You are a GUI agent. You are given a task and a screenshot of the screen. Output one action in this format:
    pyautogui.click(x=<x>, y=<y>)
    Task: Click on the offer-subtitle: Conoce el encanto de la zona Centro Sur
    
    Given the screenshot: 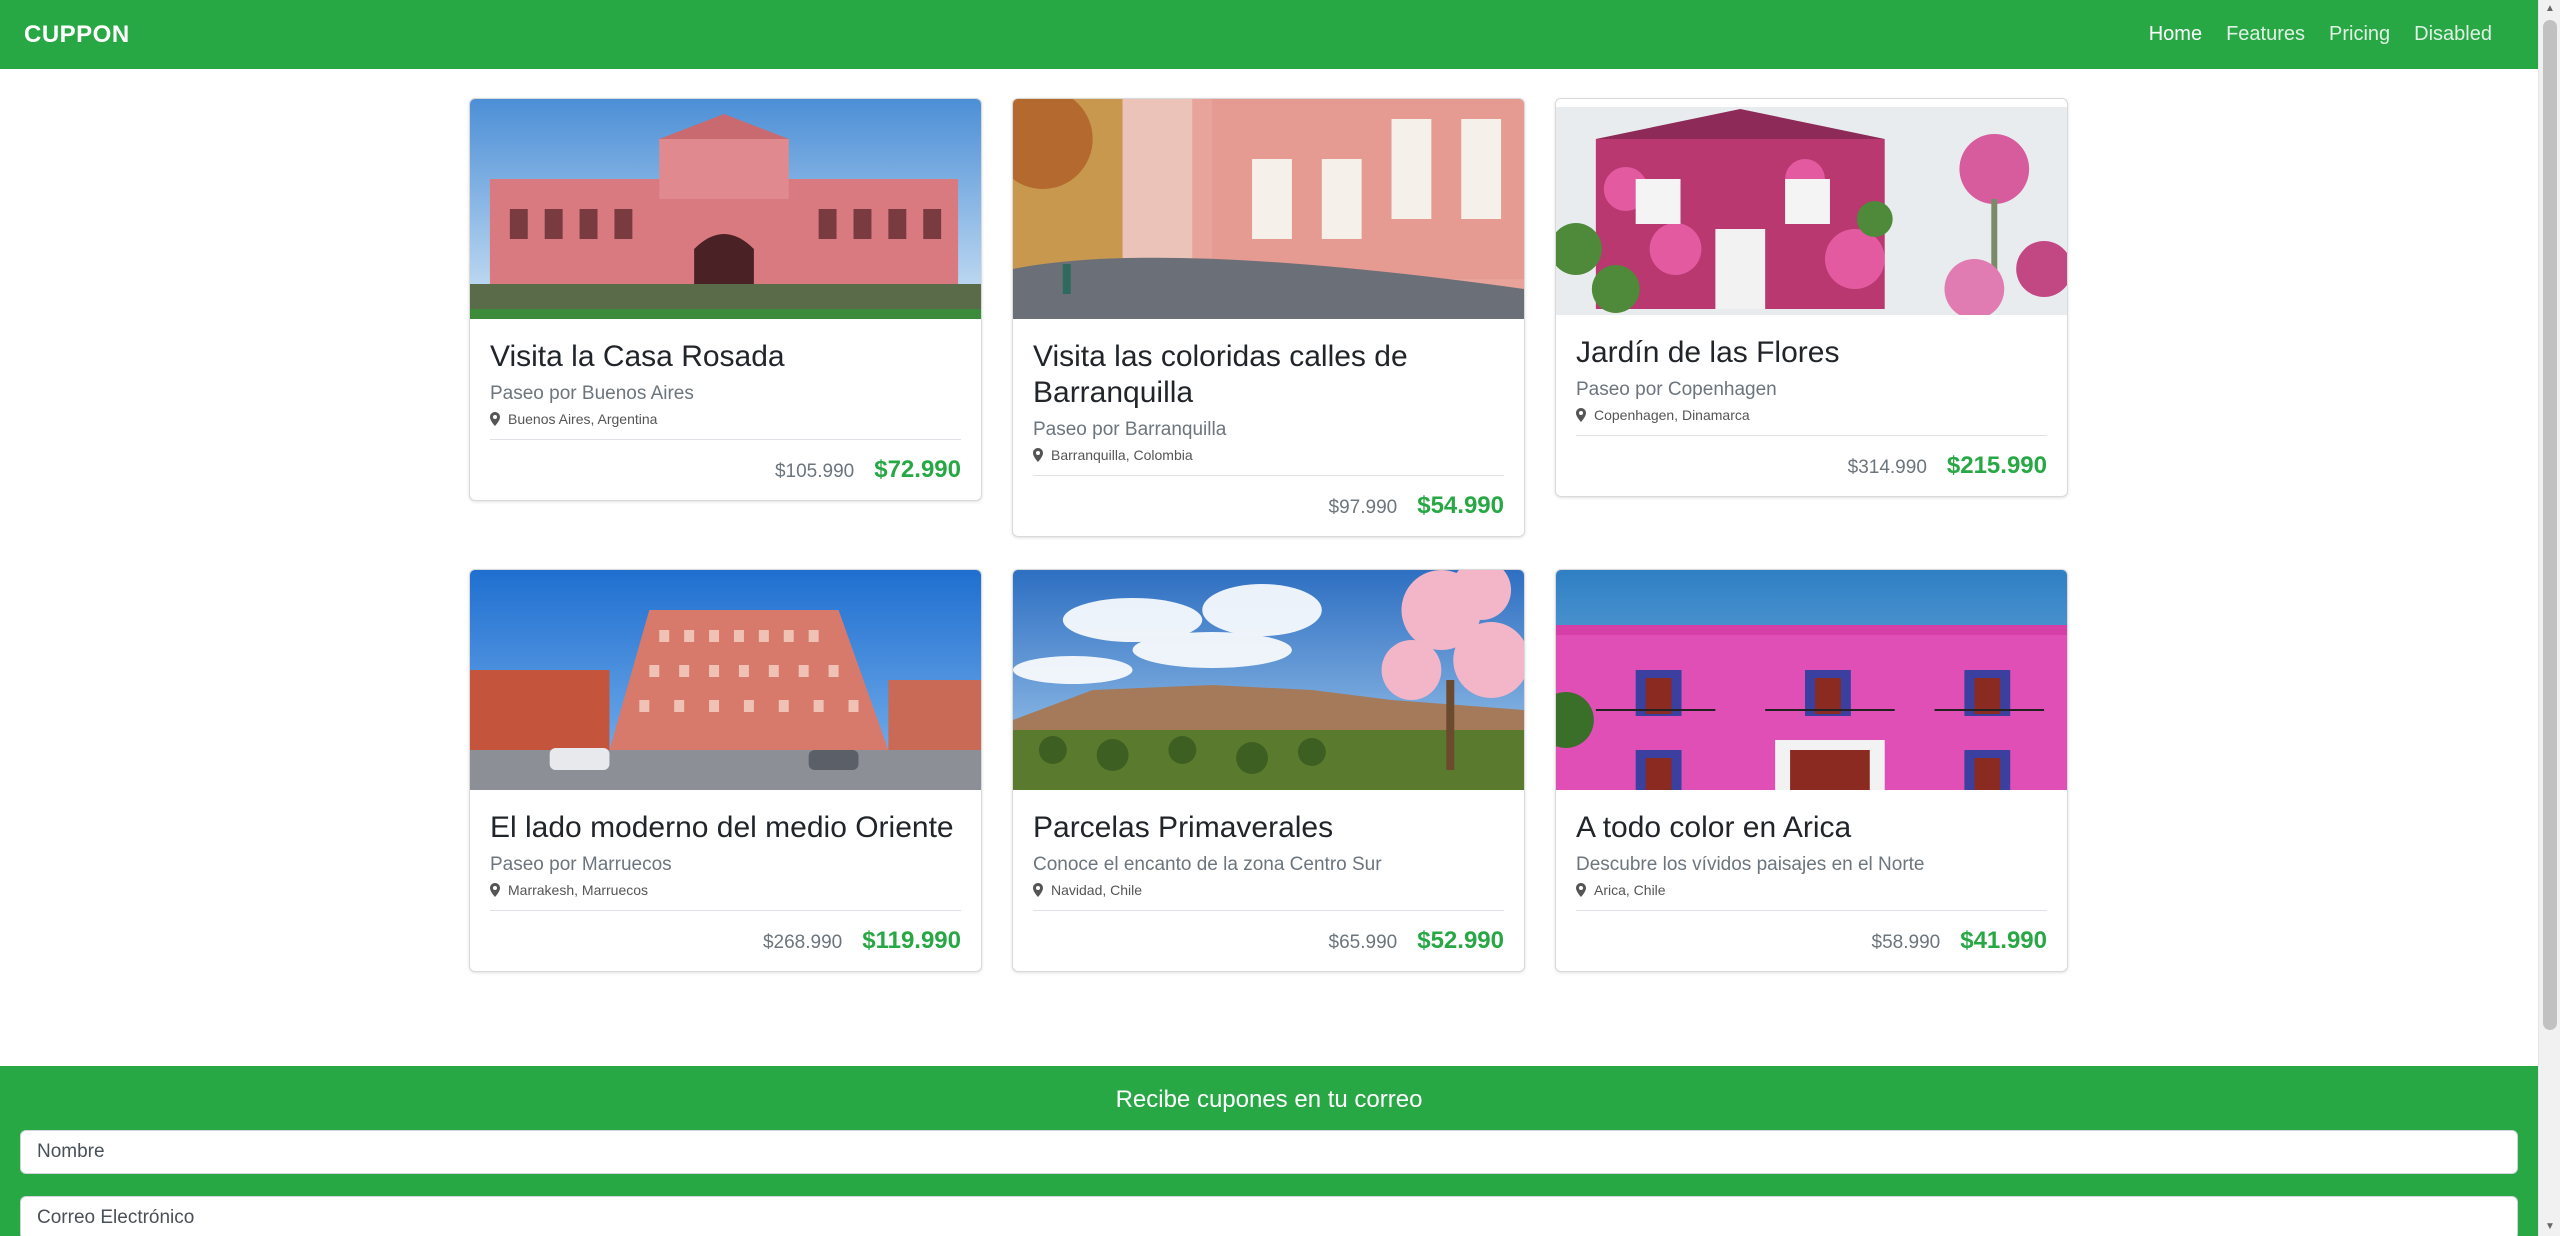 What is the action you would take?
    pyautogui.click(x=1207, y=864)
    